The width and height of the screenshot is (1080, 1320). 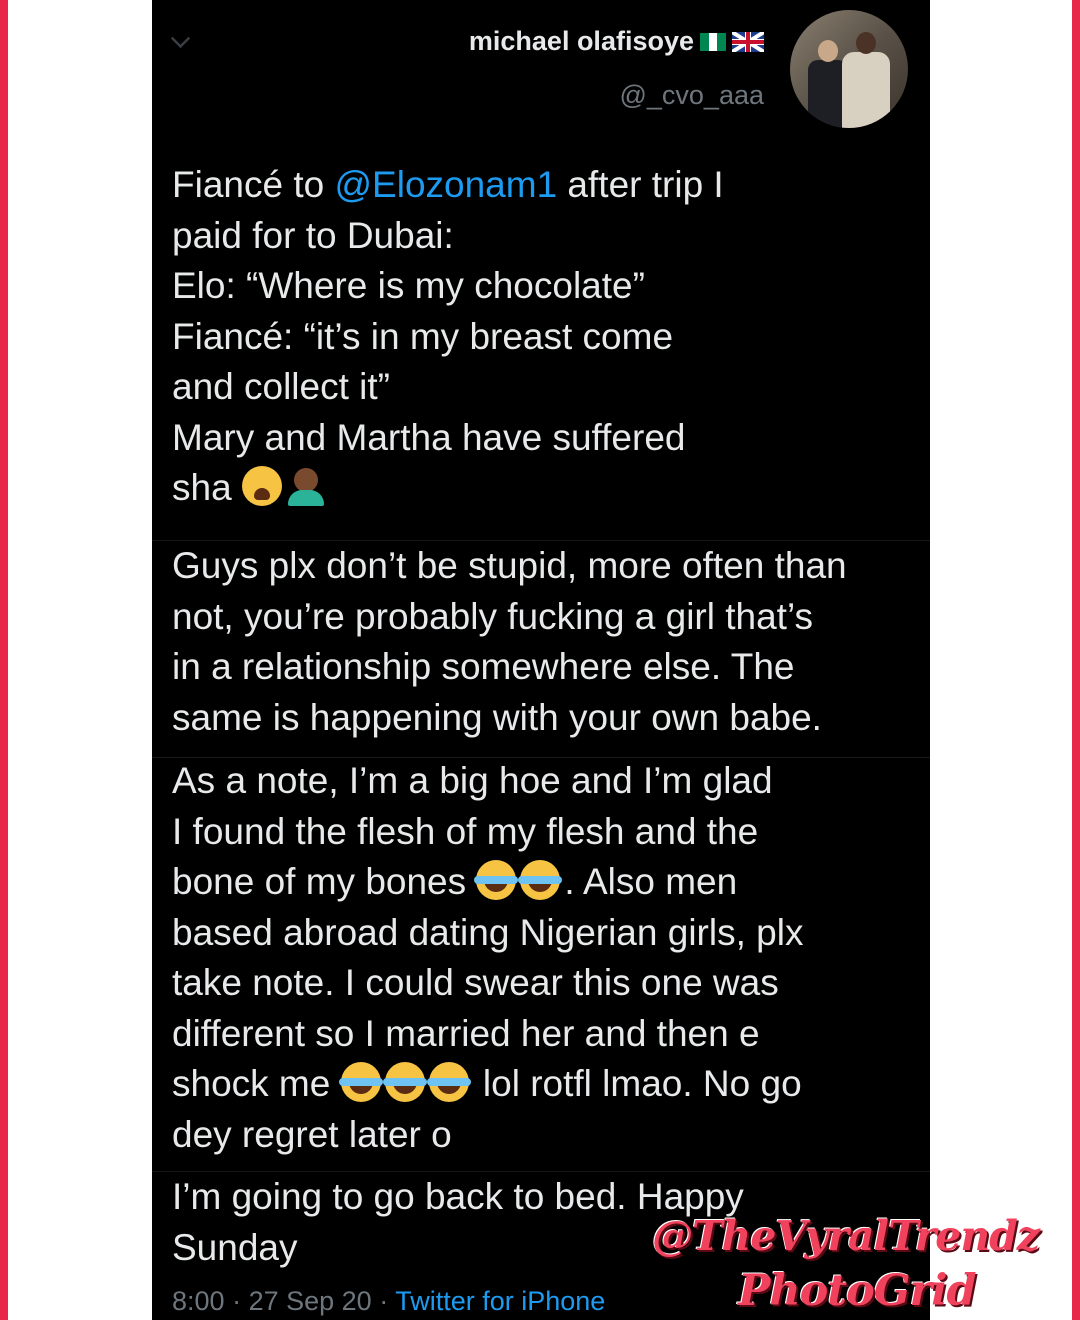 What do you see at coordinates (581, 41) in the screenshot?
I see `author-name: michael olafisoye` at bounding box center [581, 41].